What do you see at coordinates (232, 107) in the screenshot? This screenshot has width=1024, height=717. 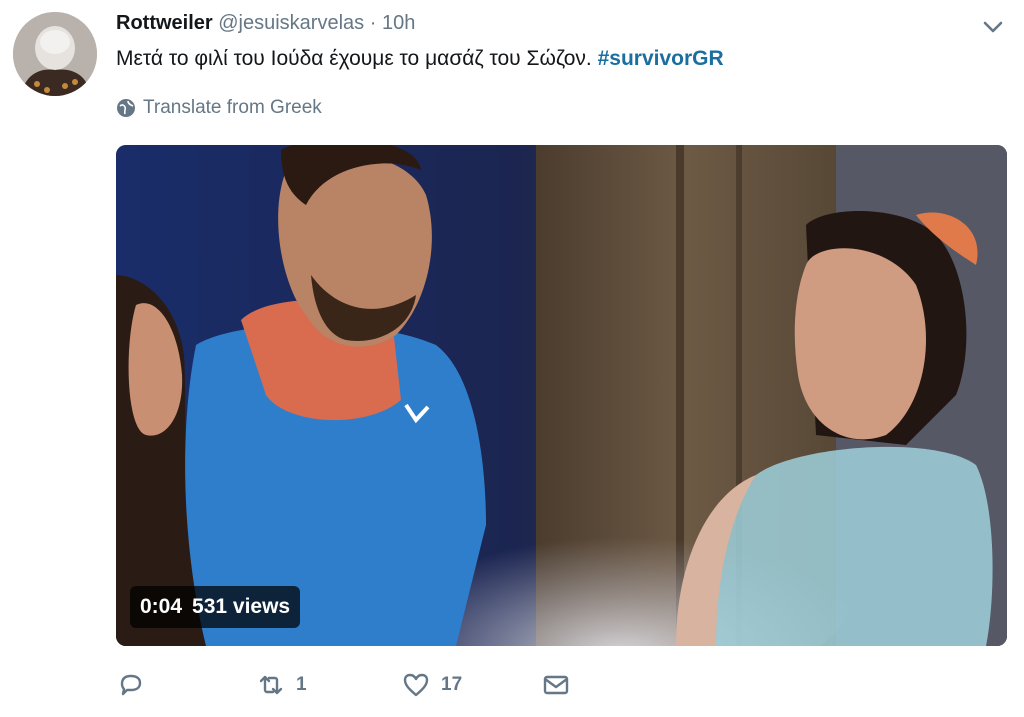 I see `translate-label: Translate from Greek` at bounding box center [232, 107].